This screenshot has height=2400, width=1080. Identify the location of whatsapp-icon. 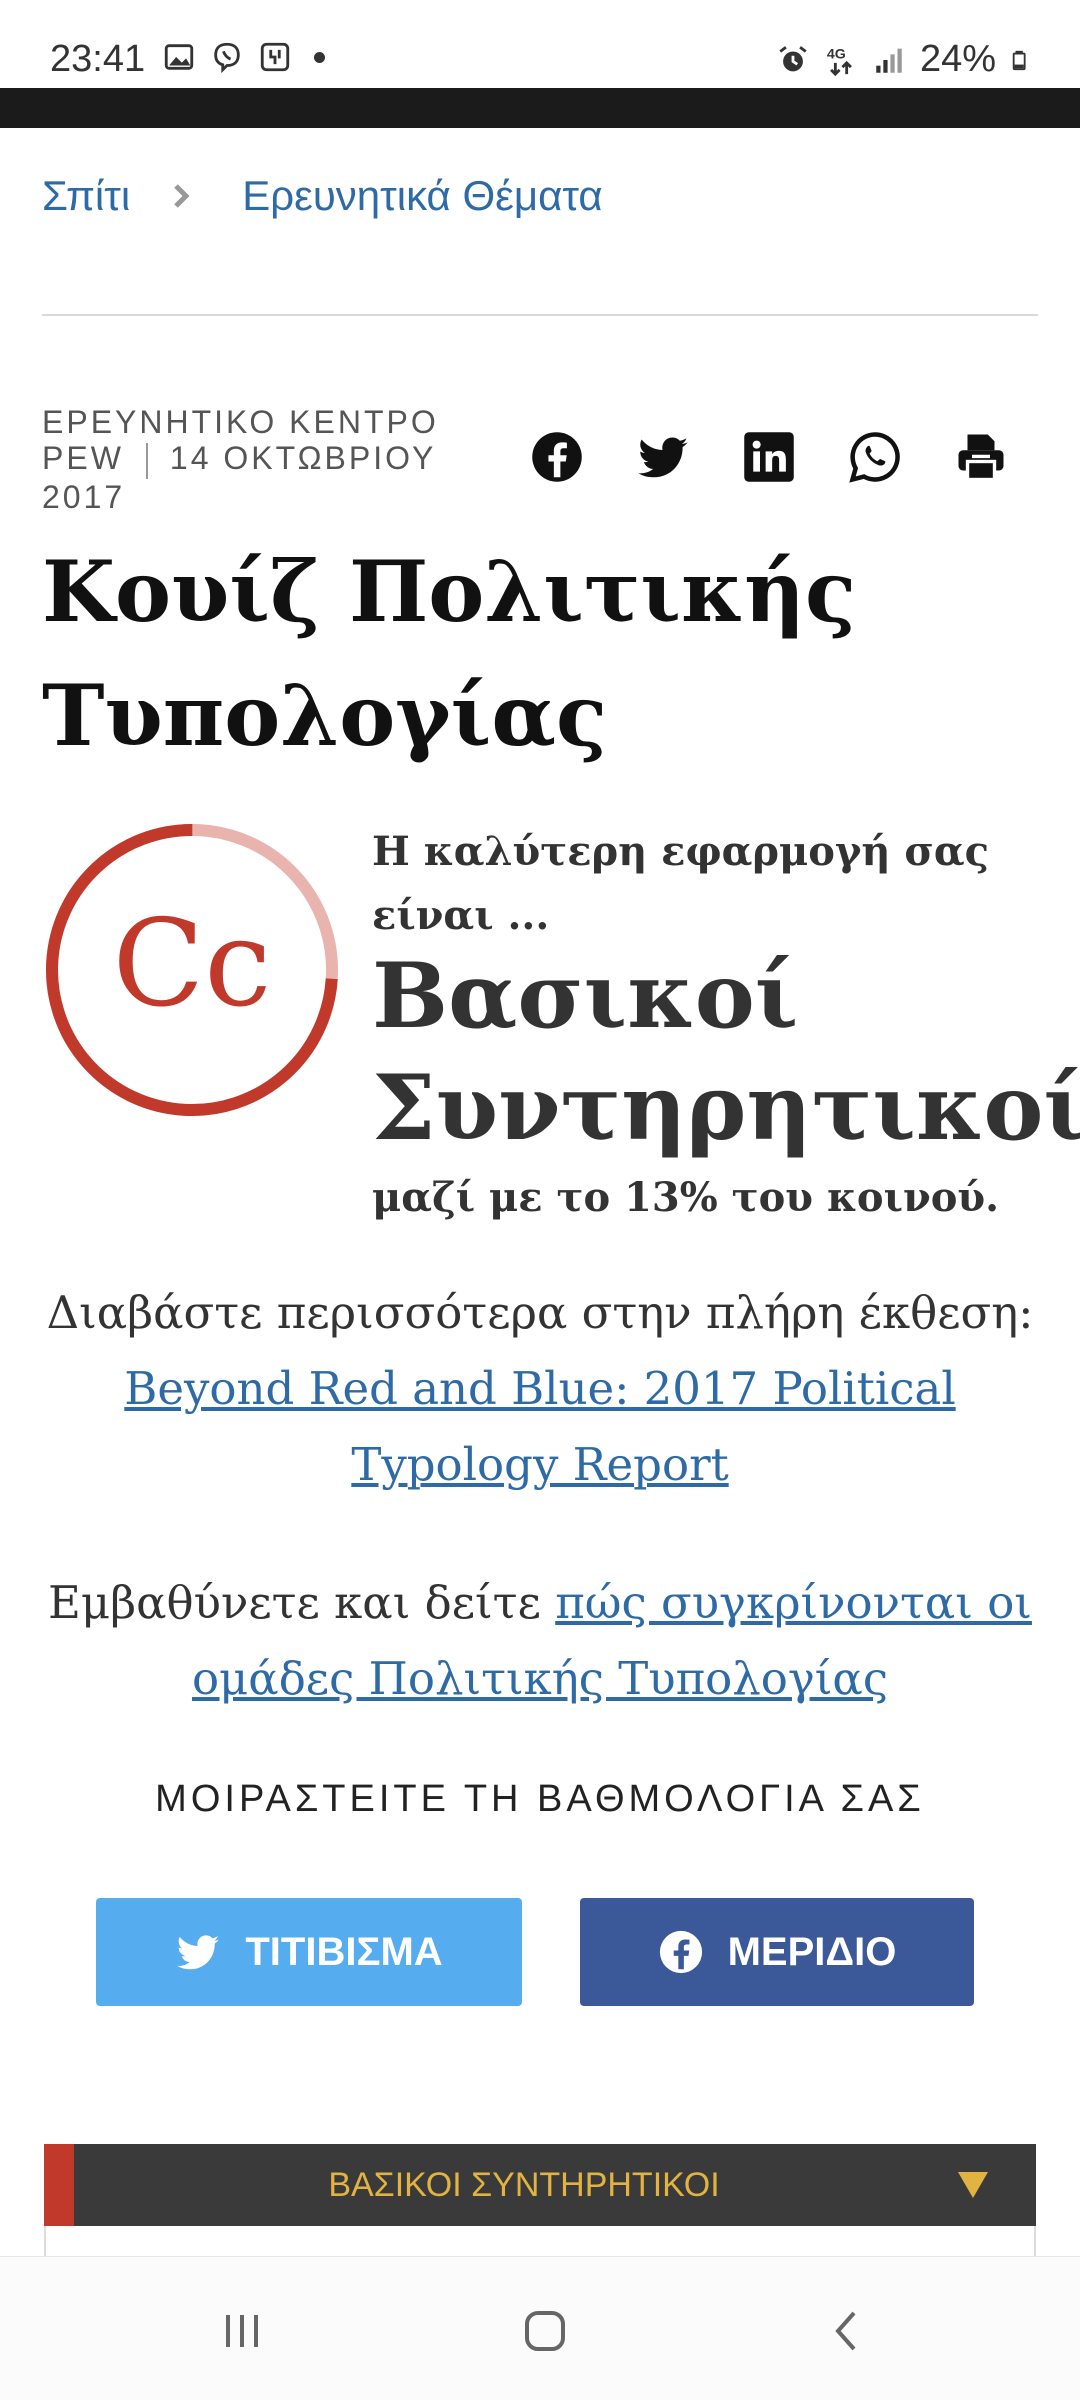
(875, 457).